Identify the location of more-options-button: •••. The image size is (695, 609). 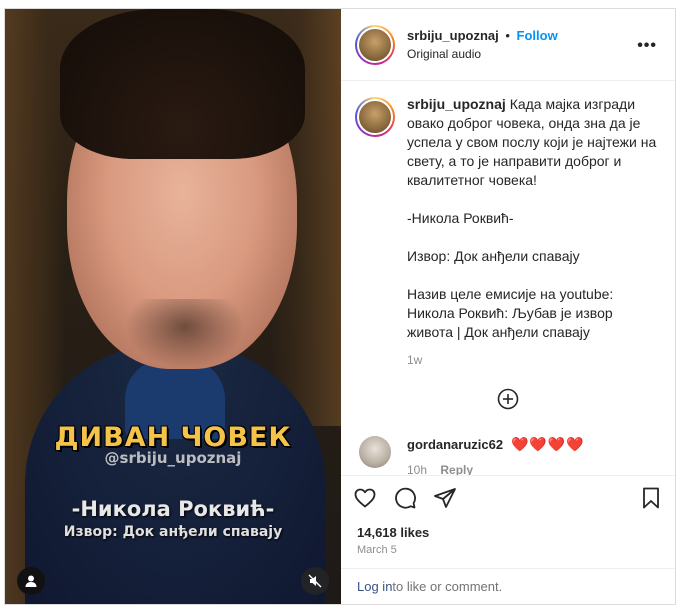
(647, 46).